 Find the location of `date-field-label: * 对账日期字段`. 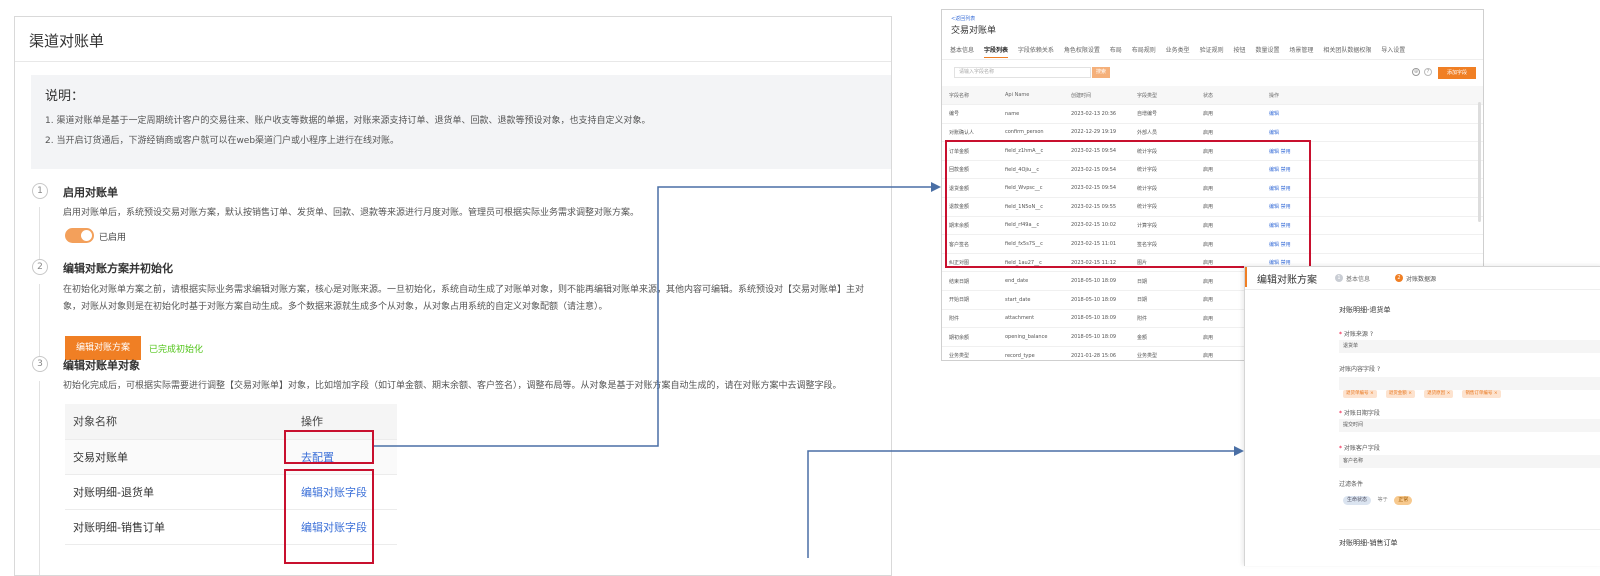

date-field-label: * 对账日期字段 is located at coordinates (1359, 412).